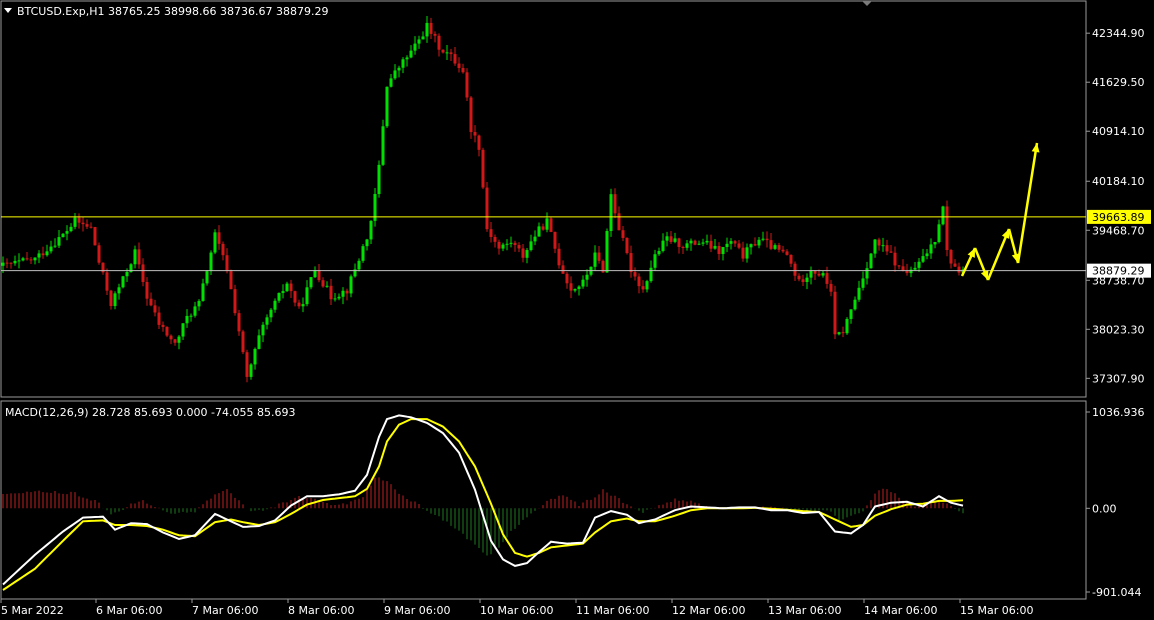  What do you see at coordinates (804, 610) in the screenshot?
I see `x-tick-label: 13 Mar 06:00` at bounding box center [804, 610].